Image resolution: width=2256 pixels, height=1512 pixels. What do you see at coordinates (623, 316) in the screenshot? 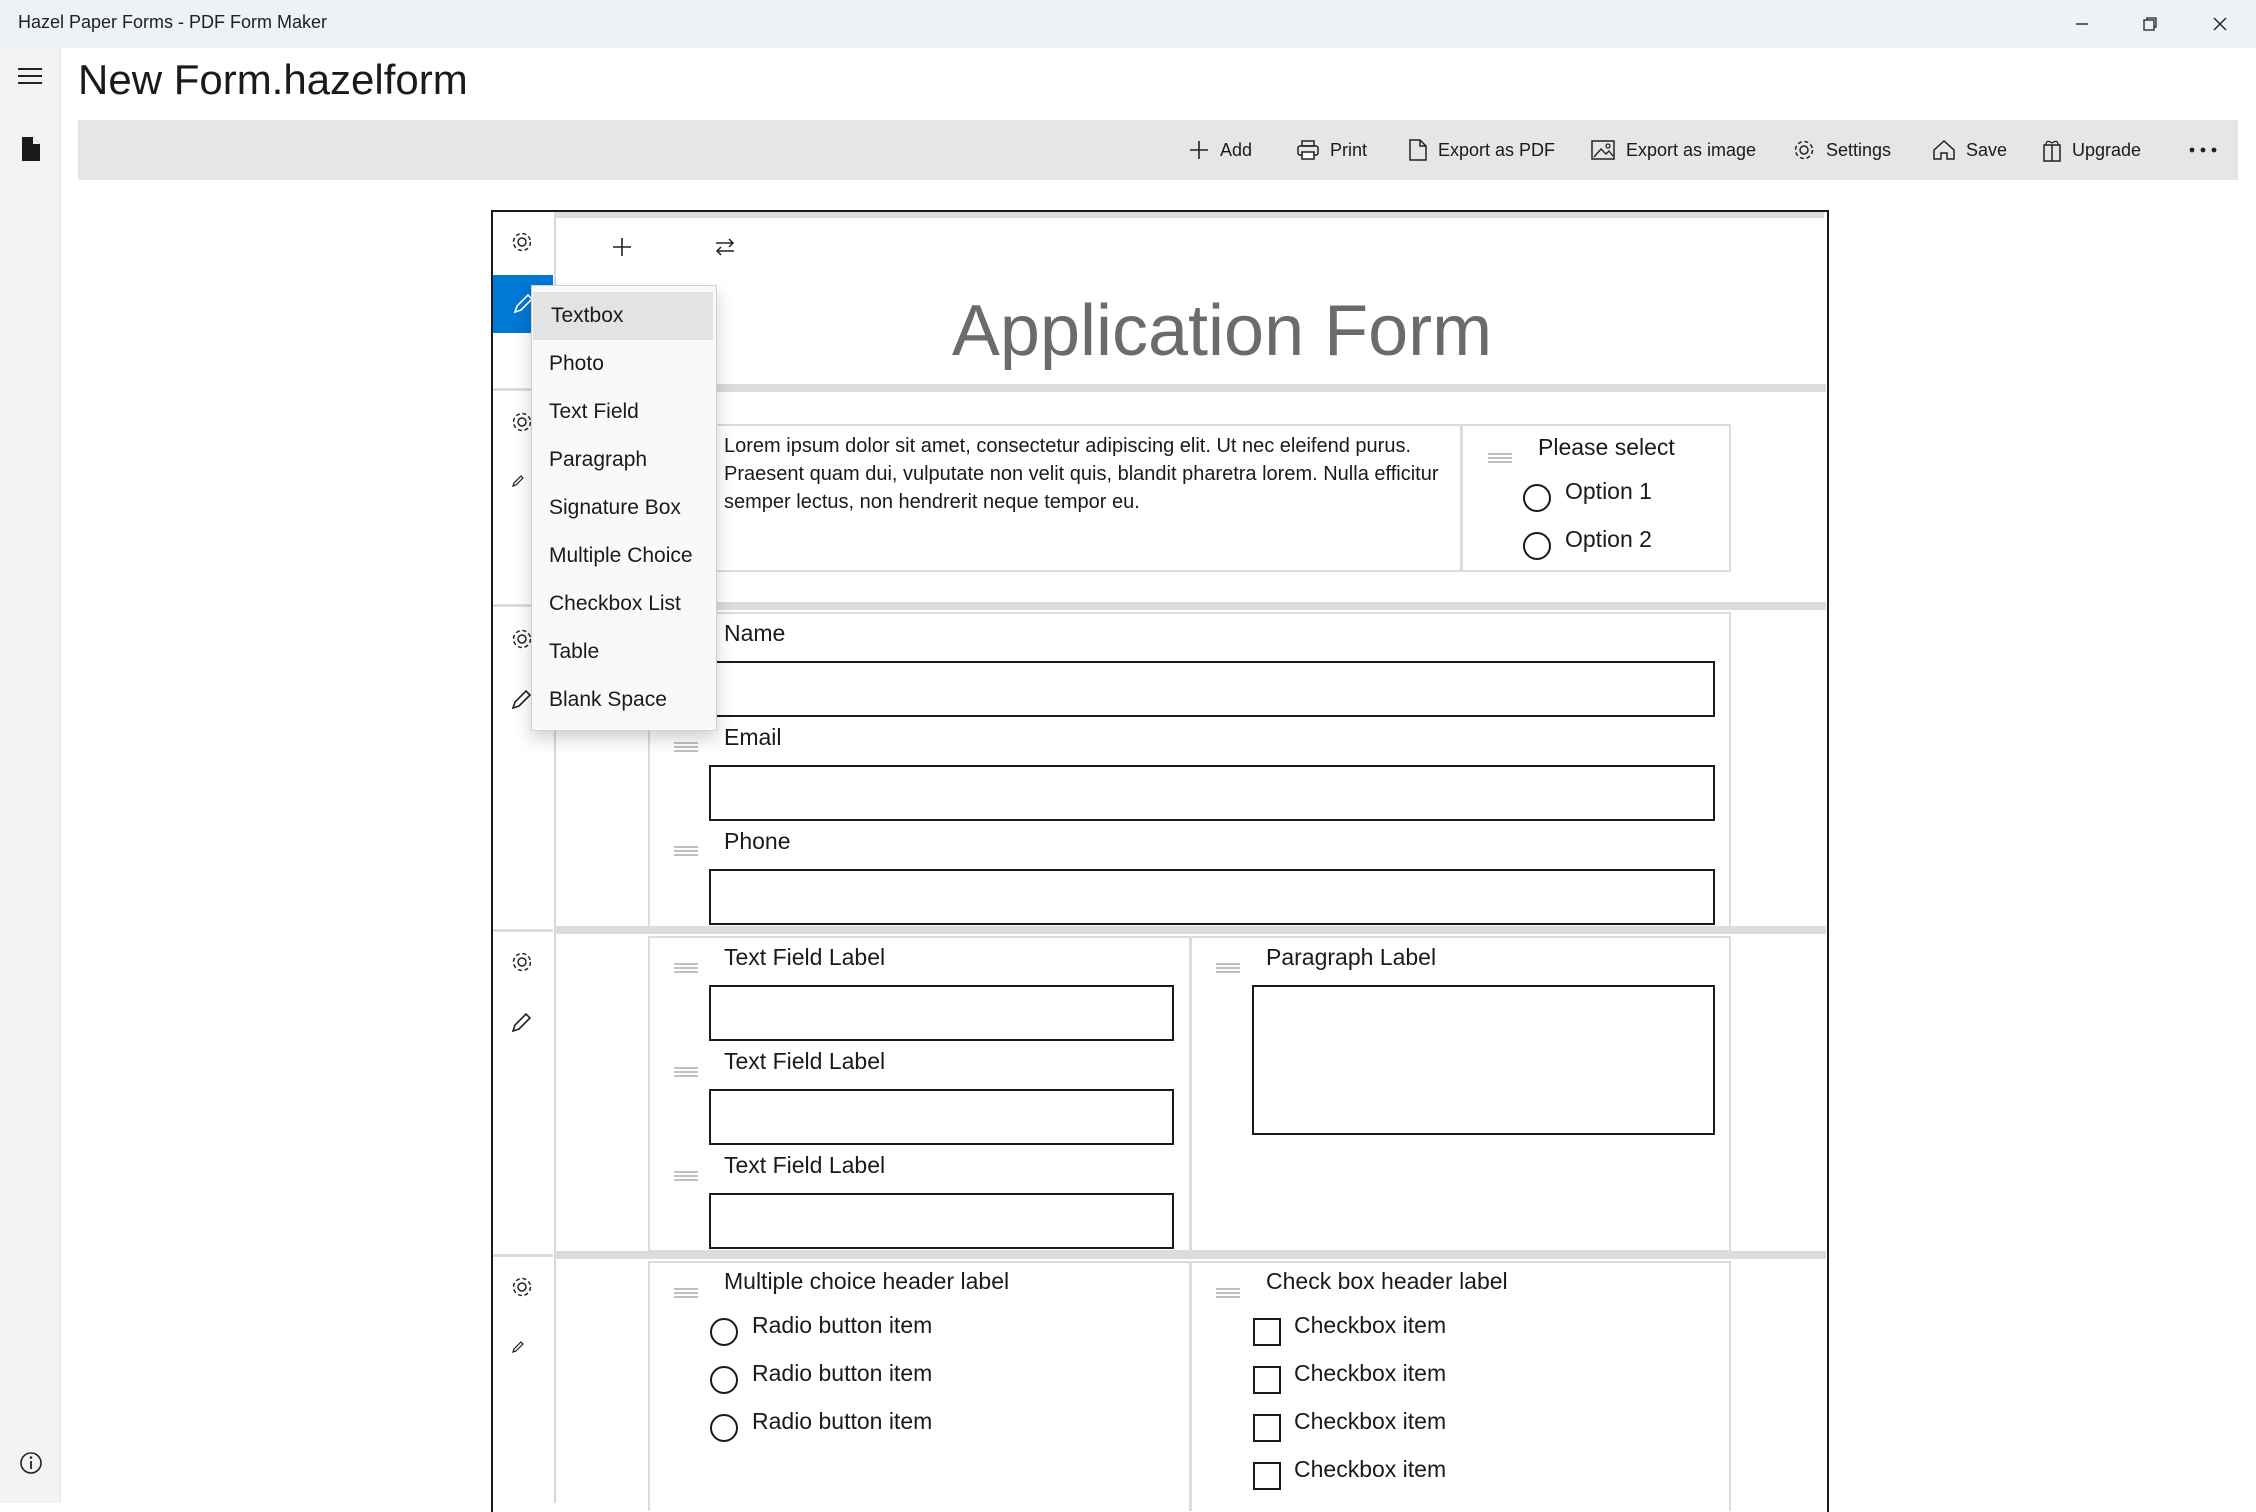
I see `menu-item-textbox: Textbox` at bounding box center [623, 316].